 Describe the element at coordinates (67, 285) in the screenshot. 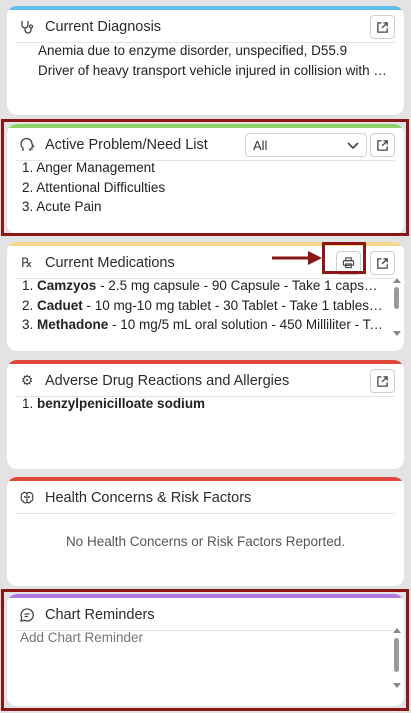

I see `drug-name: Camzyos` at that location.